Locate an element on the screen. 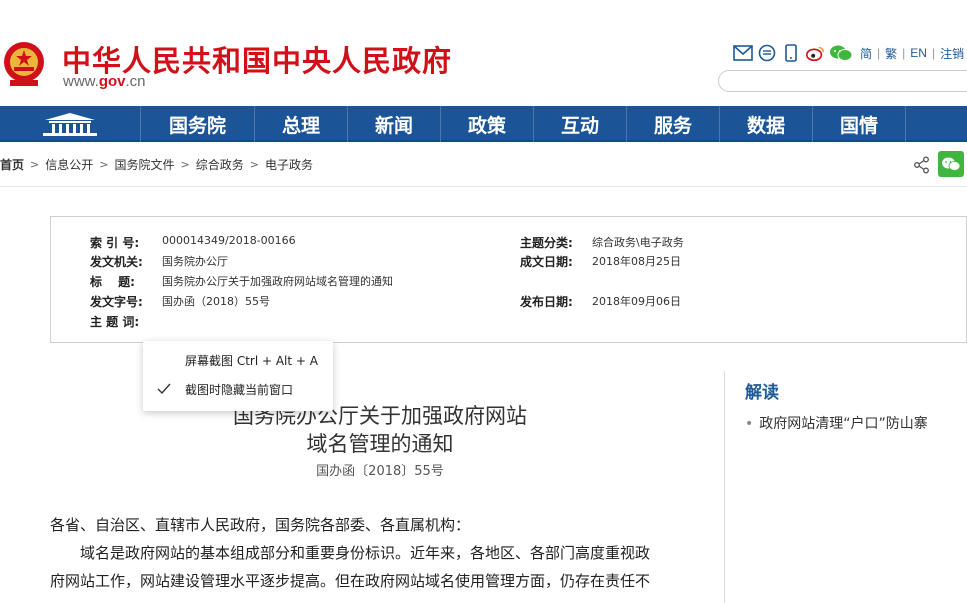 The height and width of the screenshot is (603, 967). info-label-title: 标 题: is located at coordinates (112, 282).